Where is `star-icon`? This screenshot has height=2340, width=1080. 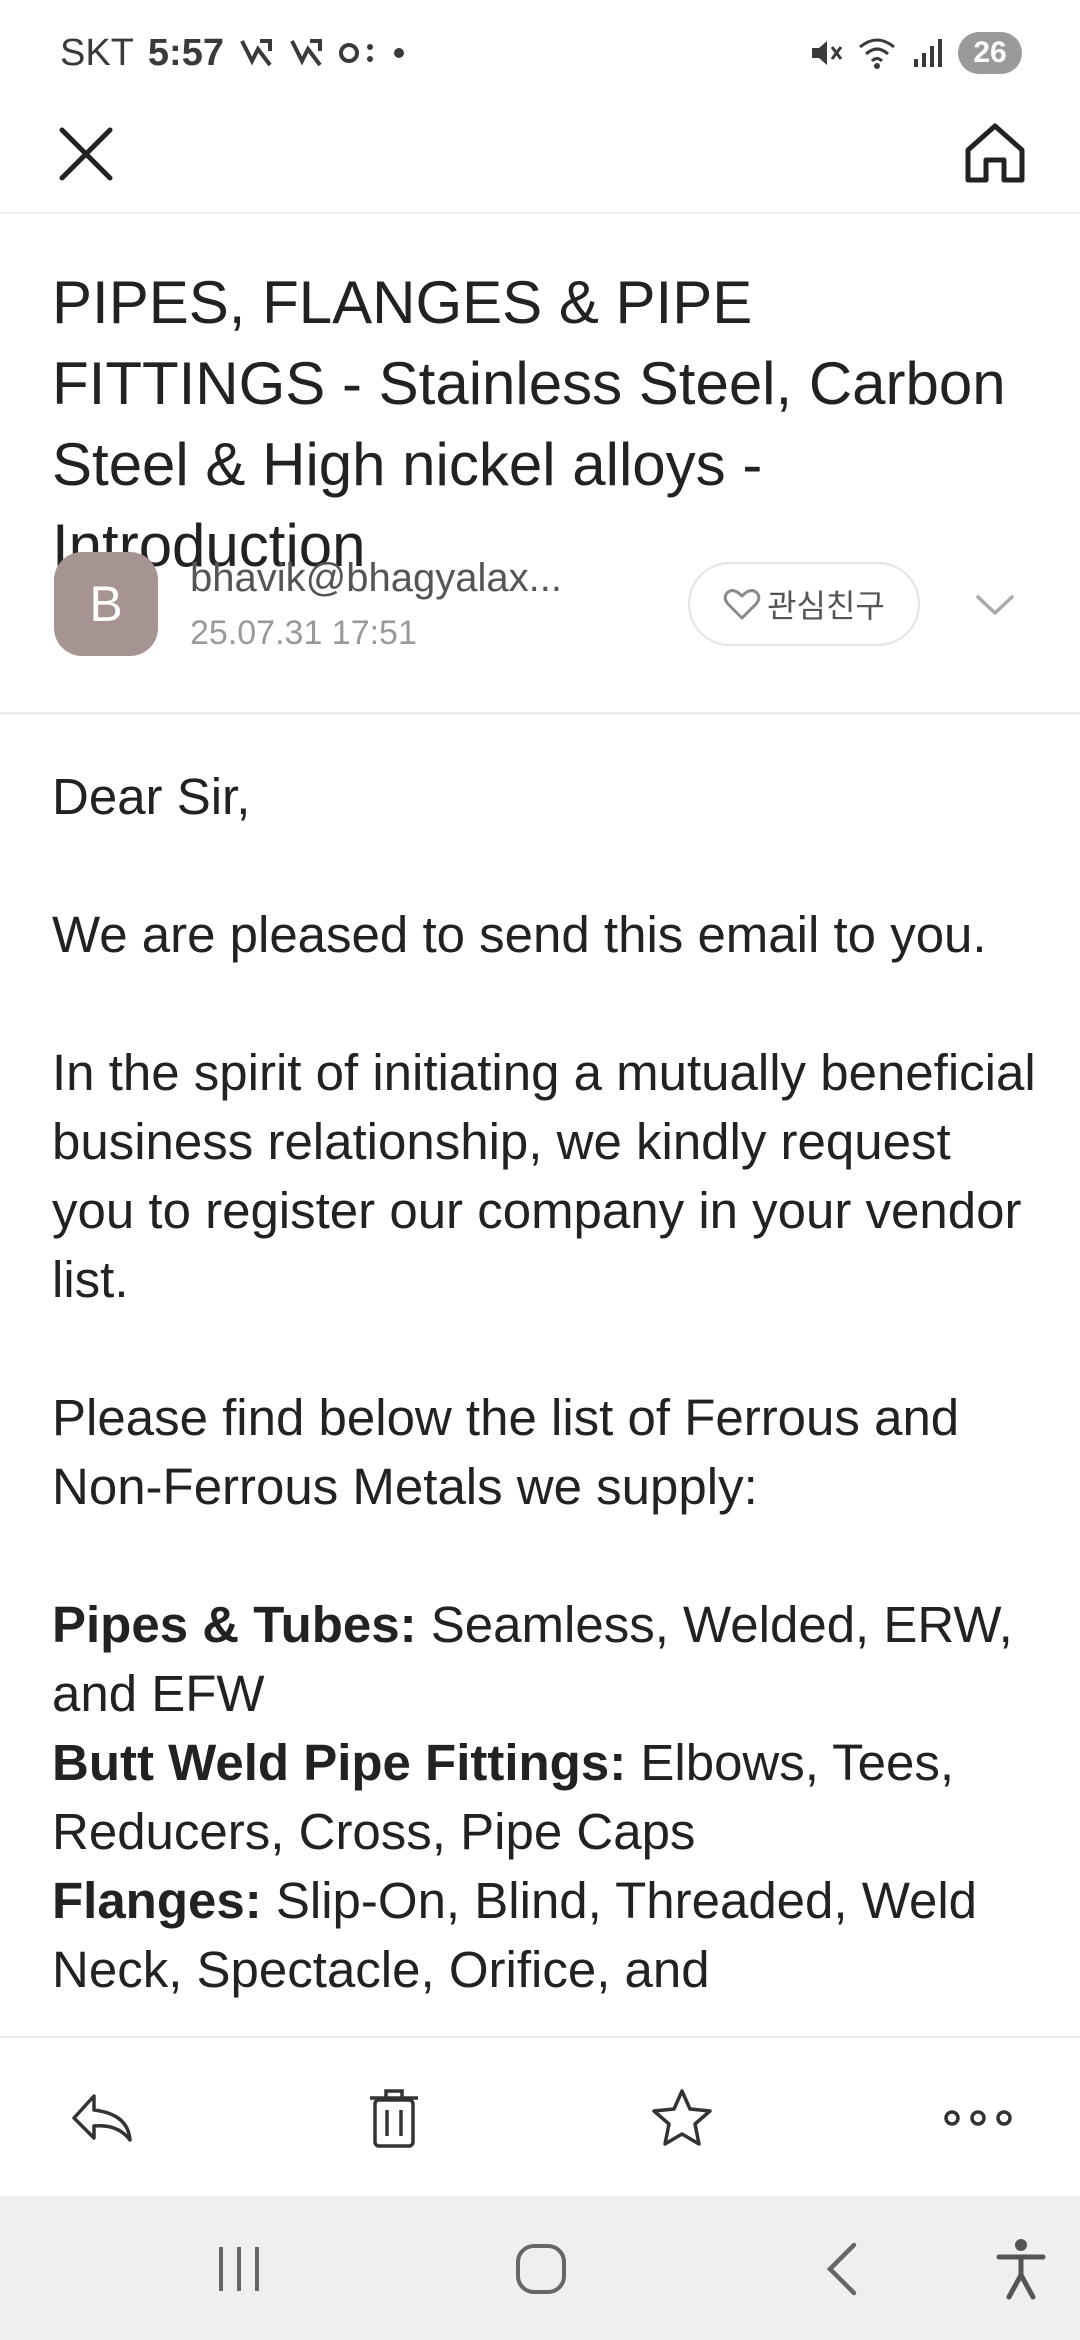
star-icon is located at coordinates (682, 2118).